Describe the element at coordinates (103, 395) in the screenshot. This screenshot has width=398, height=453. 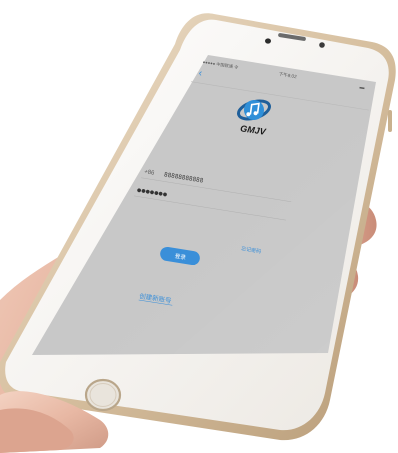
I see `home-button` at that location.